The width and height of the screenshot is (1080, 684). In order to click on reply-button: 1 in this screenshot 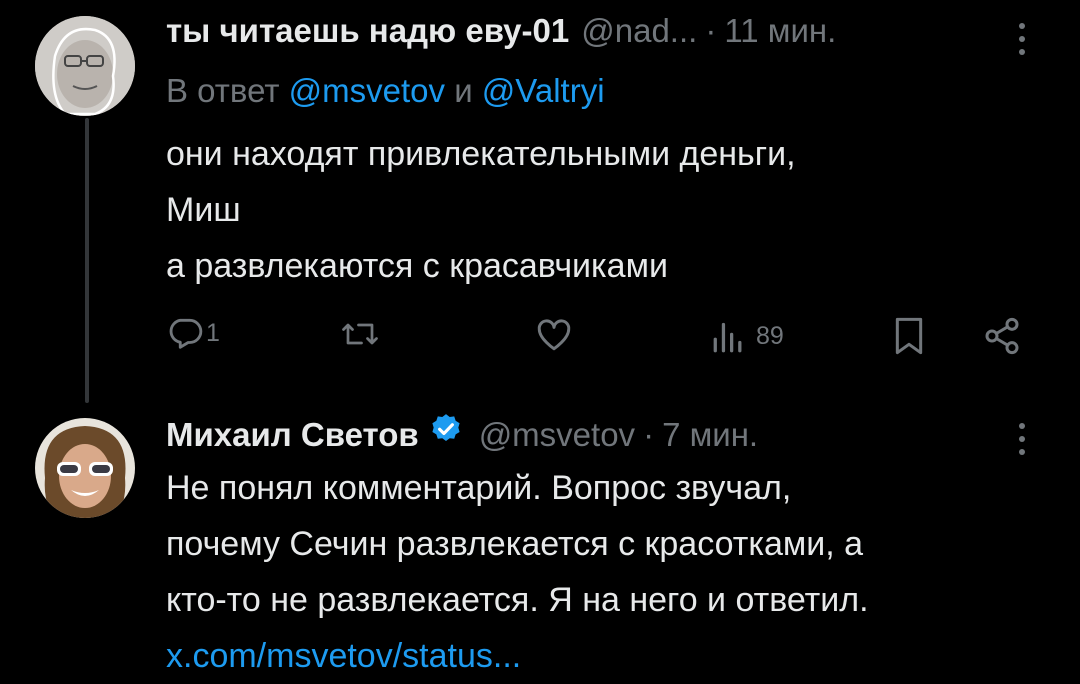, I will do `click(193, 333)`.